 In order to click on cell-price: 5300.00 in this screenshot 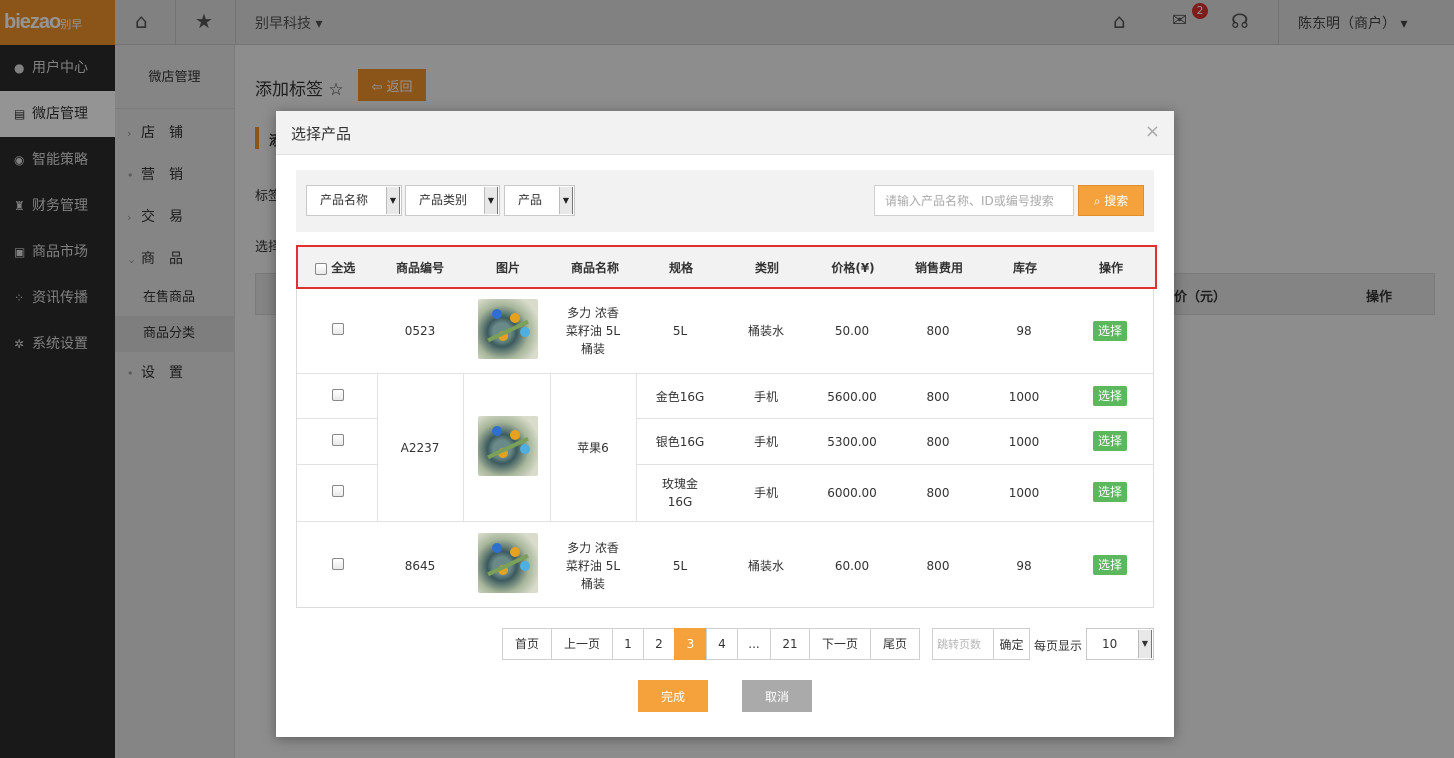, I will do `click(852, 442)`.